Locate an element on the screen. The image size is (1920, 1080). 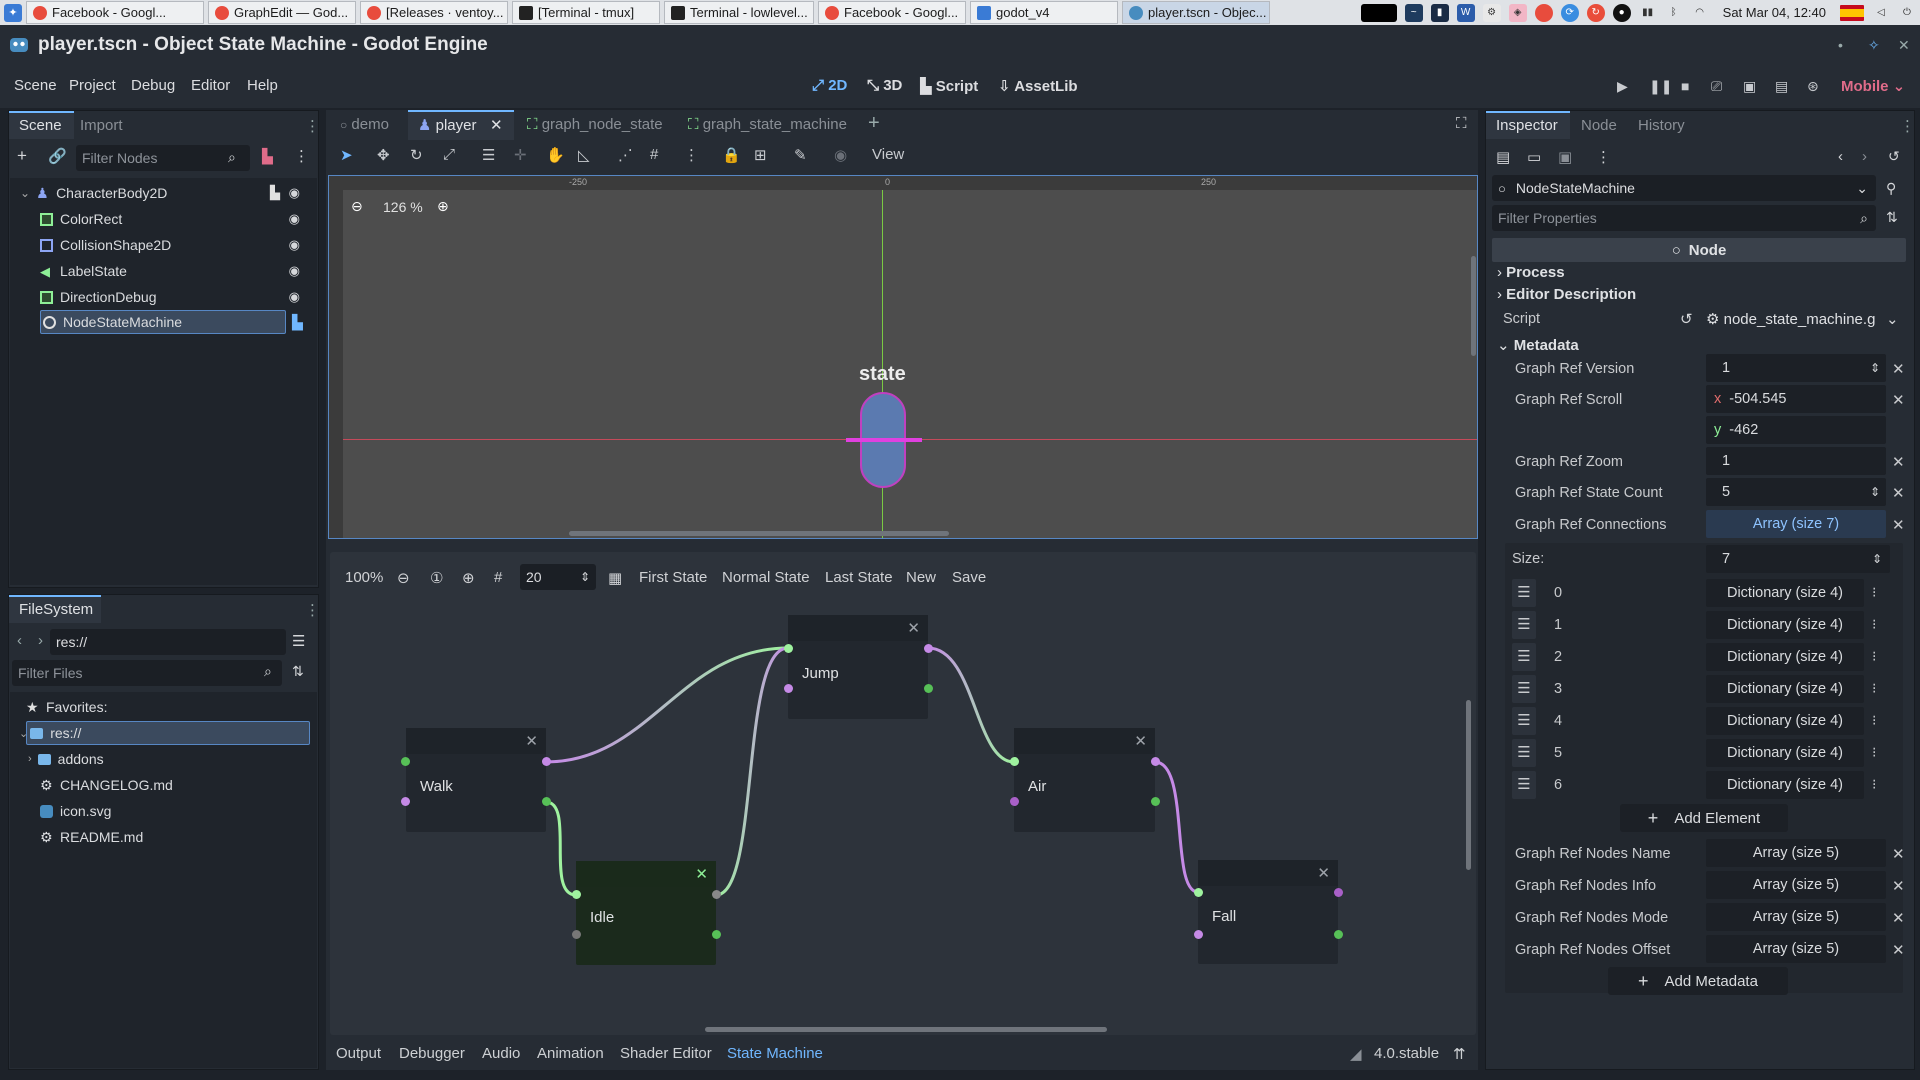
open-folder-icon: ▭ is located at coordinates (1534, 157).